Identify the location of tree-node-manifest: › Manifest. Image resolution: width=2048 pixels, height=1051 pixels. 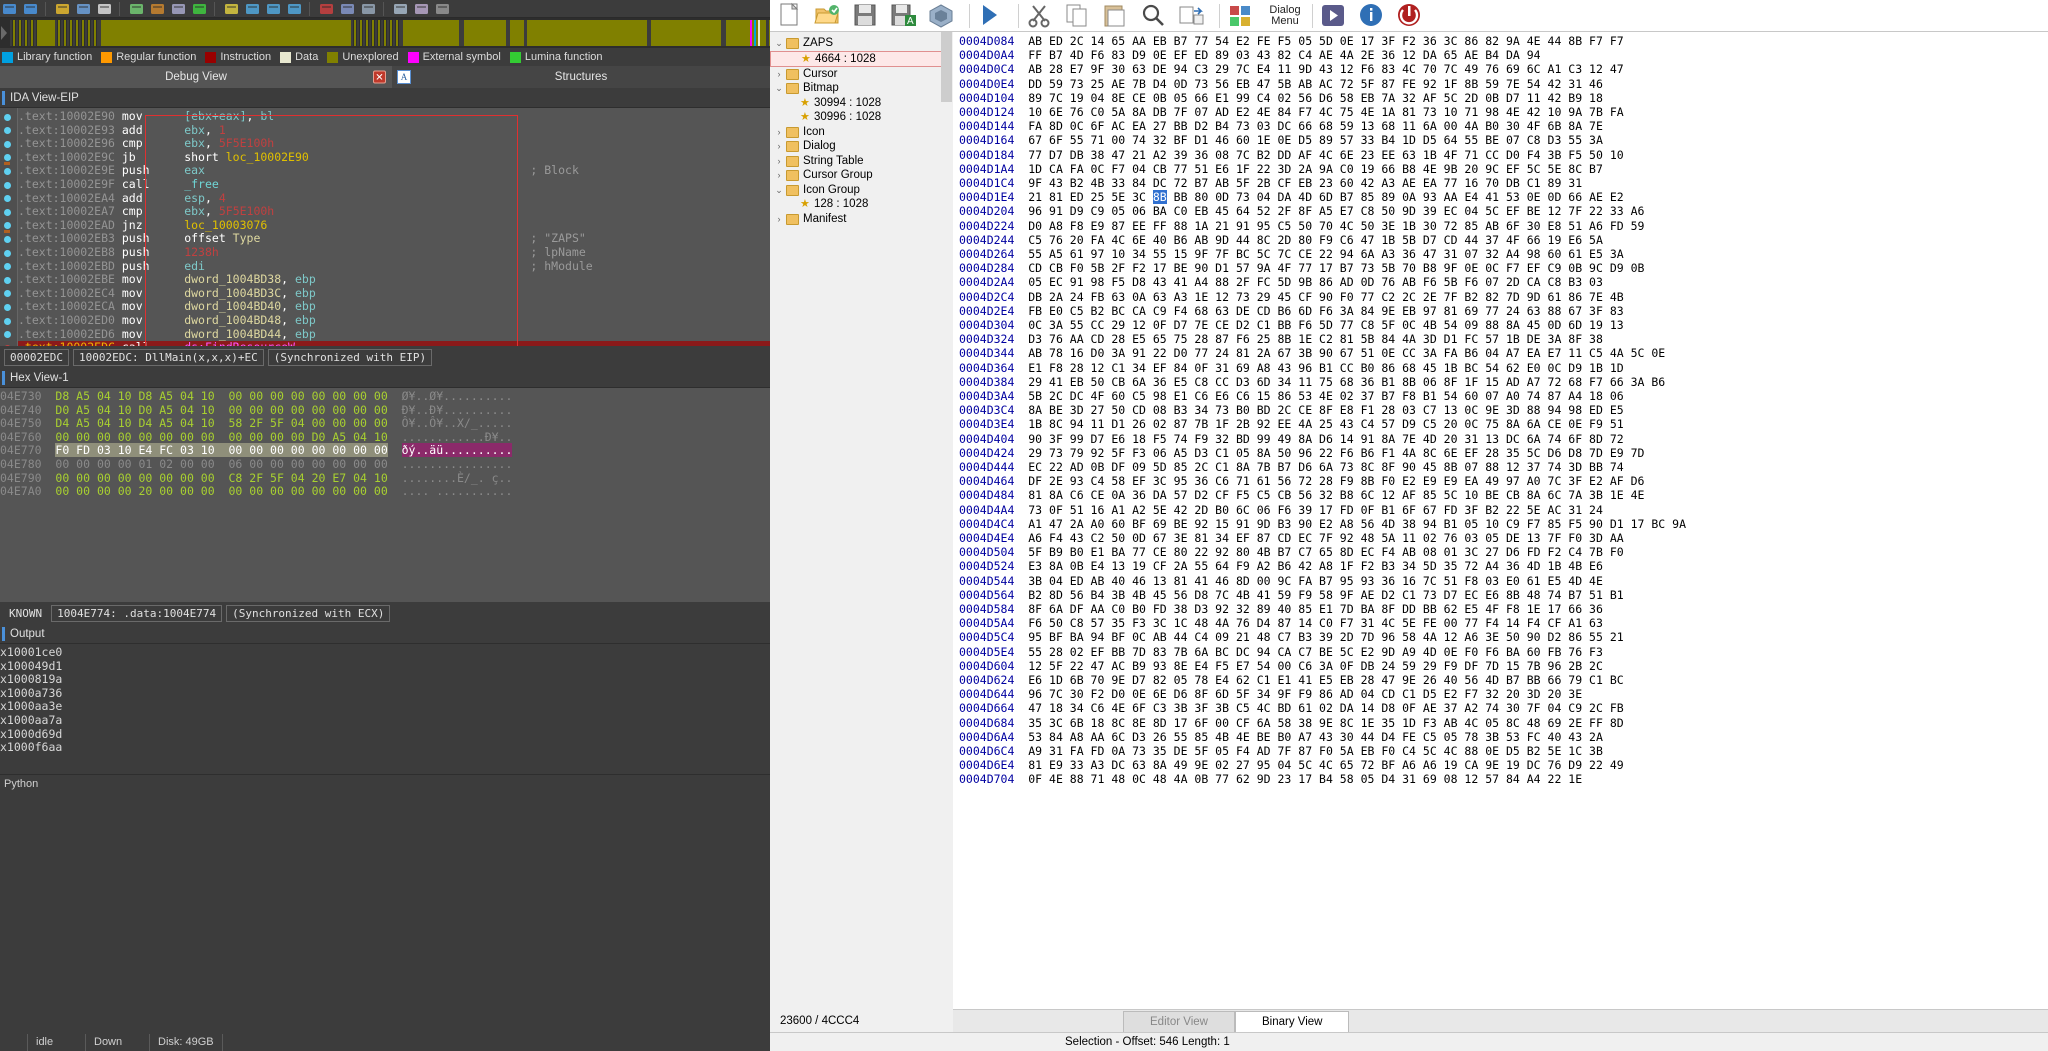
(860, 219).